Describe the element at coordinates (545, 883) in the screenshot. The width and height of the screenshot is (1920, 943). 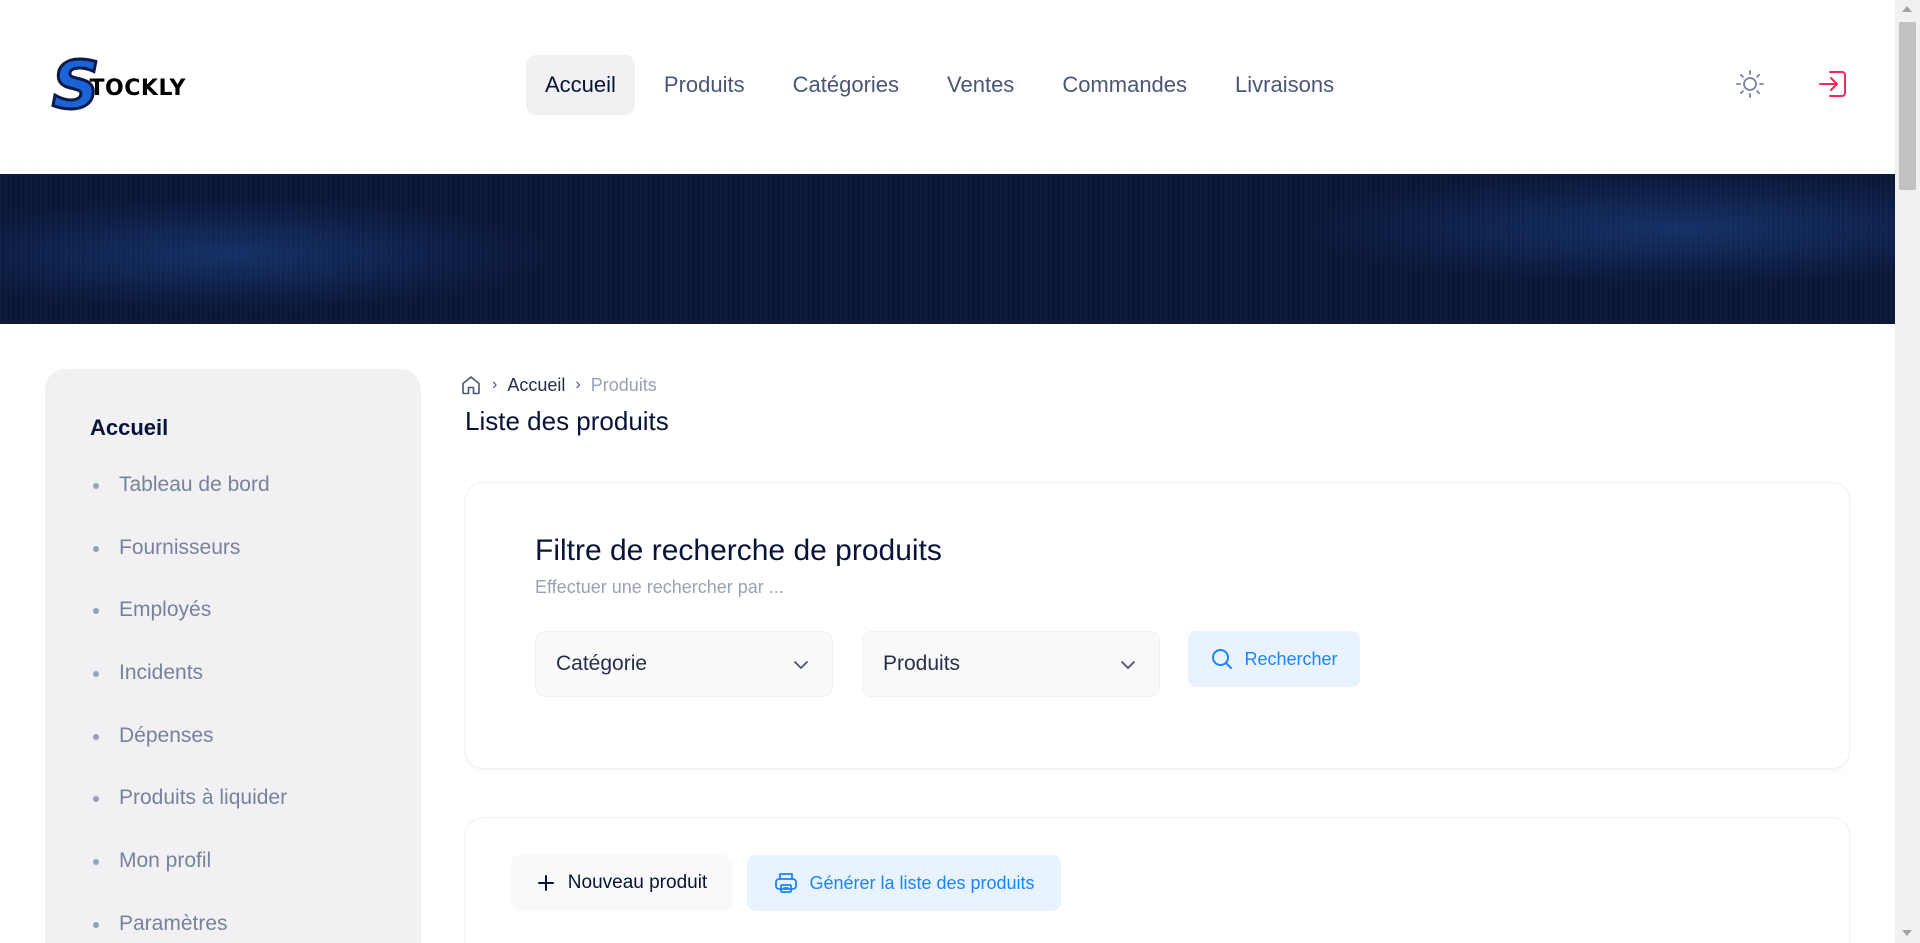
I see `plus-icon` at that location.